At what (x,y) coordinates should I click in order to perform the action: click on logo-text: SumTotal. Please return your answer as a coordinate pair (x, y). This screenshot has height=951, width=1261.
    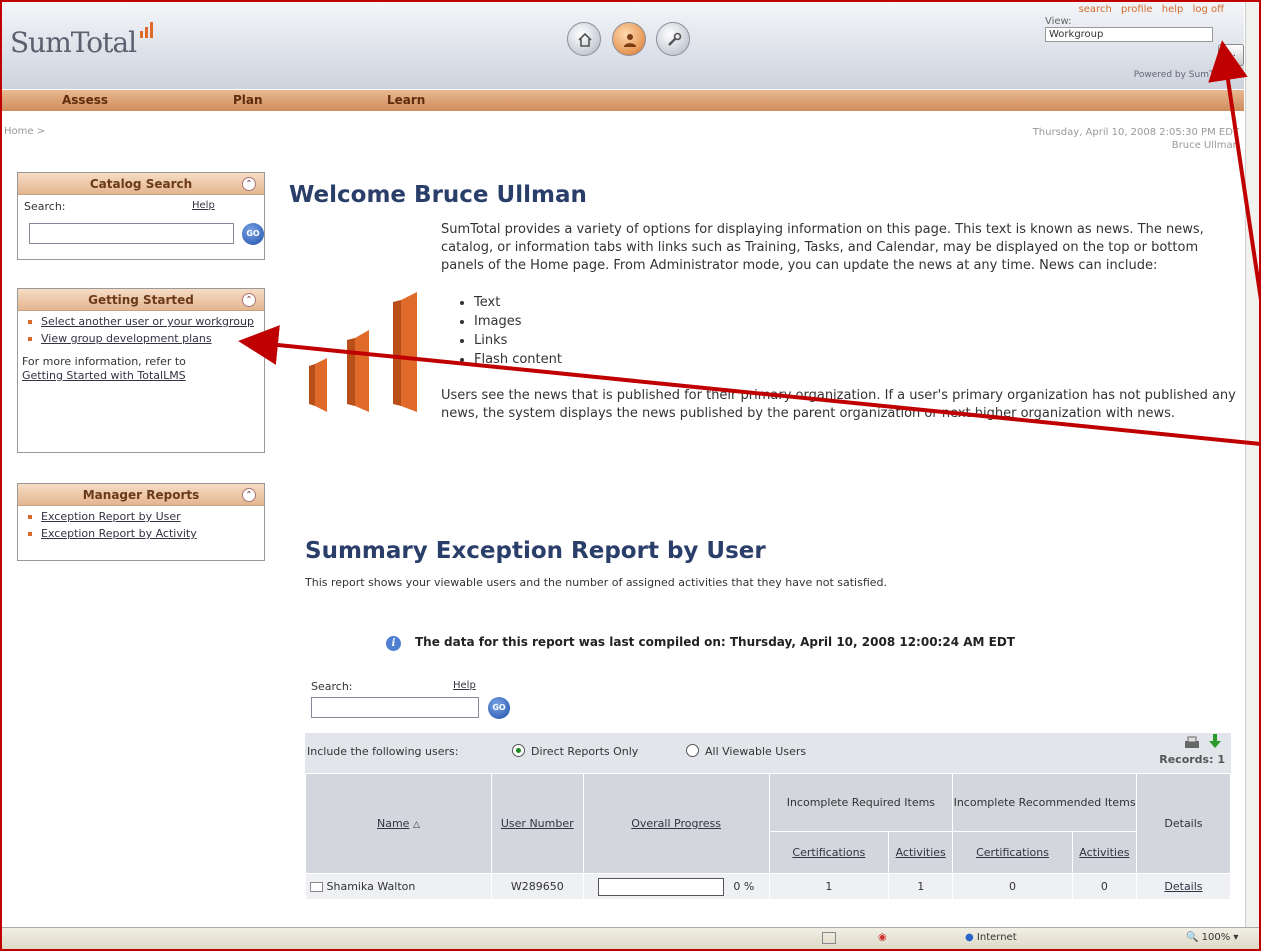
    Looking at the image, I should click on (73, 42).